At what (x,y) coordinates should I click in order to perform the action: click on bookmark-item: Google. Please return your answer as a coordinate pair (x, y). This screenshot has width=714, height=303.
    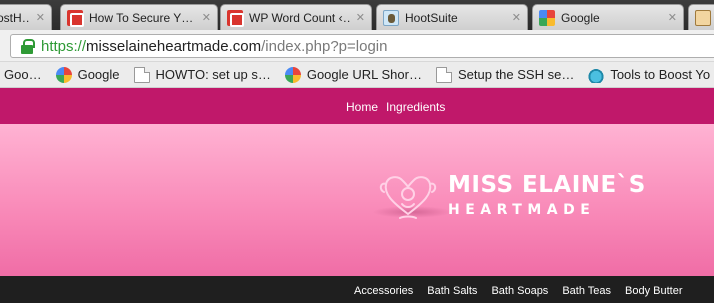
    Looking at the image, I should click on (87, 74).